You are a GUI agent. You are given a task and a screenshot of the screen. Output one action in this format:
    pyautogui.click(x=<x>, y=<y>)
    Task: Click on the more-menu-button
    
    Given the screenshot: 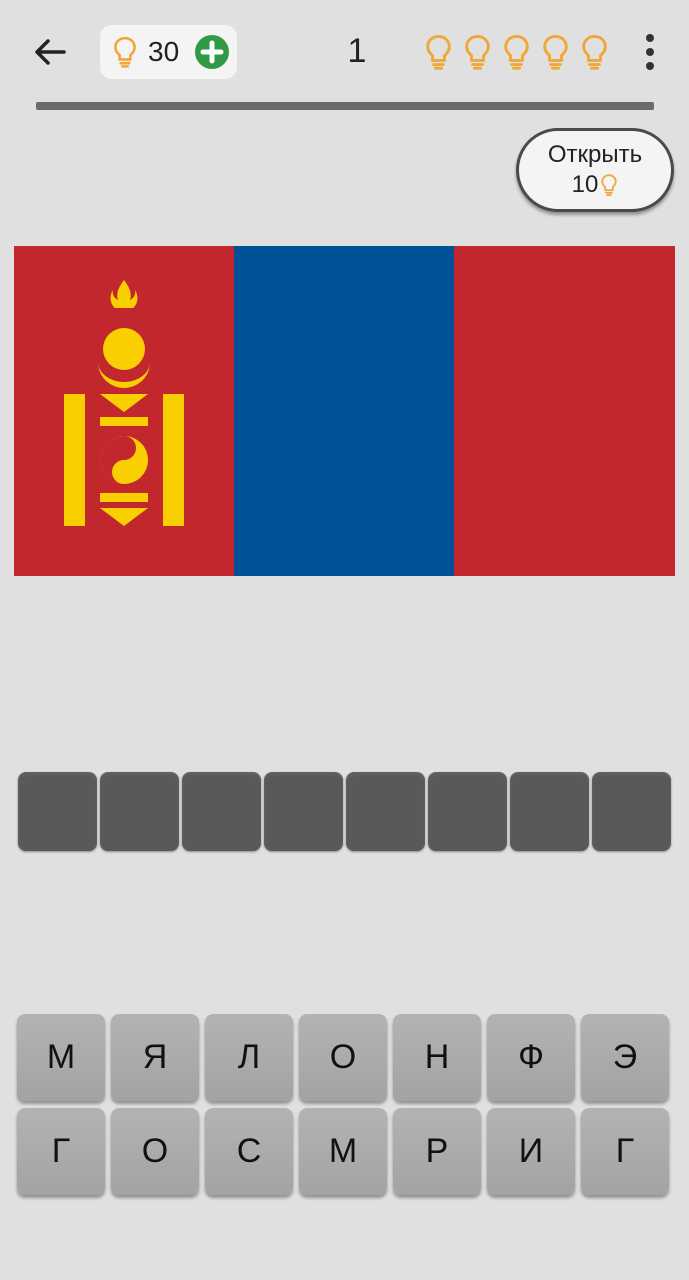 What is the action you would take?
    pyautogui.click(x=650, y=52)
    